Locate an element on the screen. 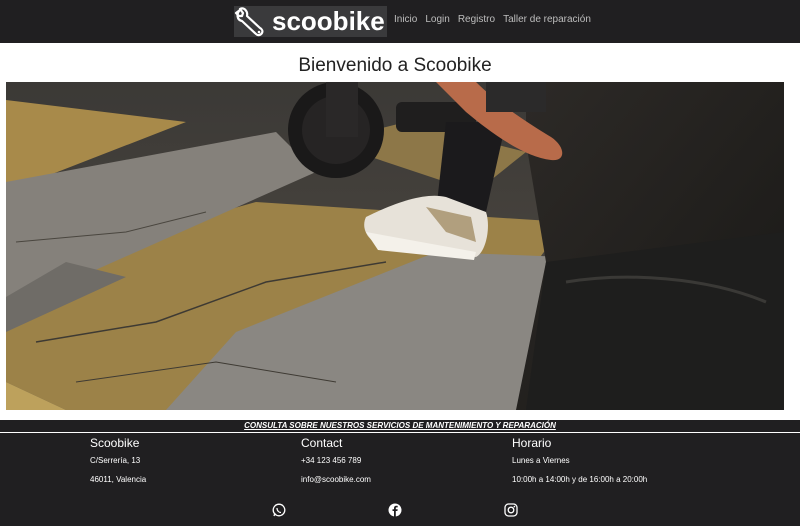 The width and height of the screenshot is (800, 526). address-street: C/Serrería, 13 is located at coordinates (115, 460).